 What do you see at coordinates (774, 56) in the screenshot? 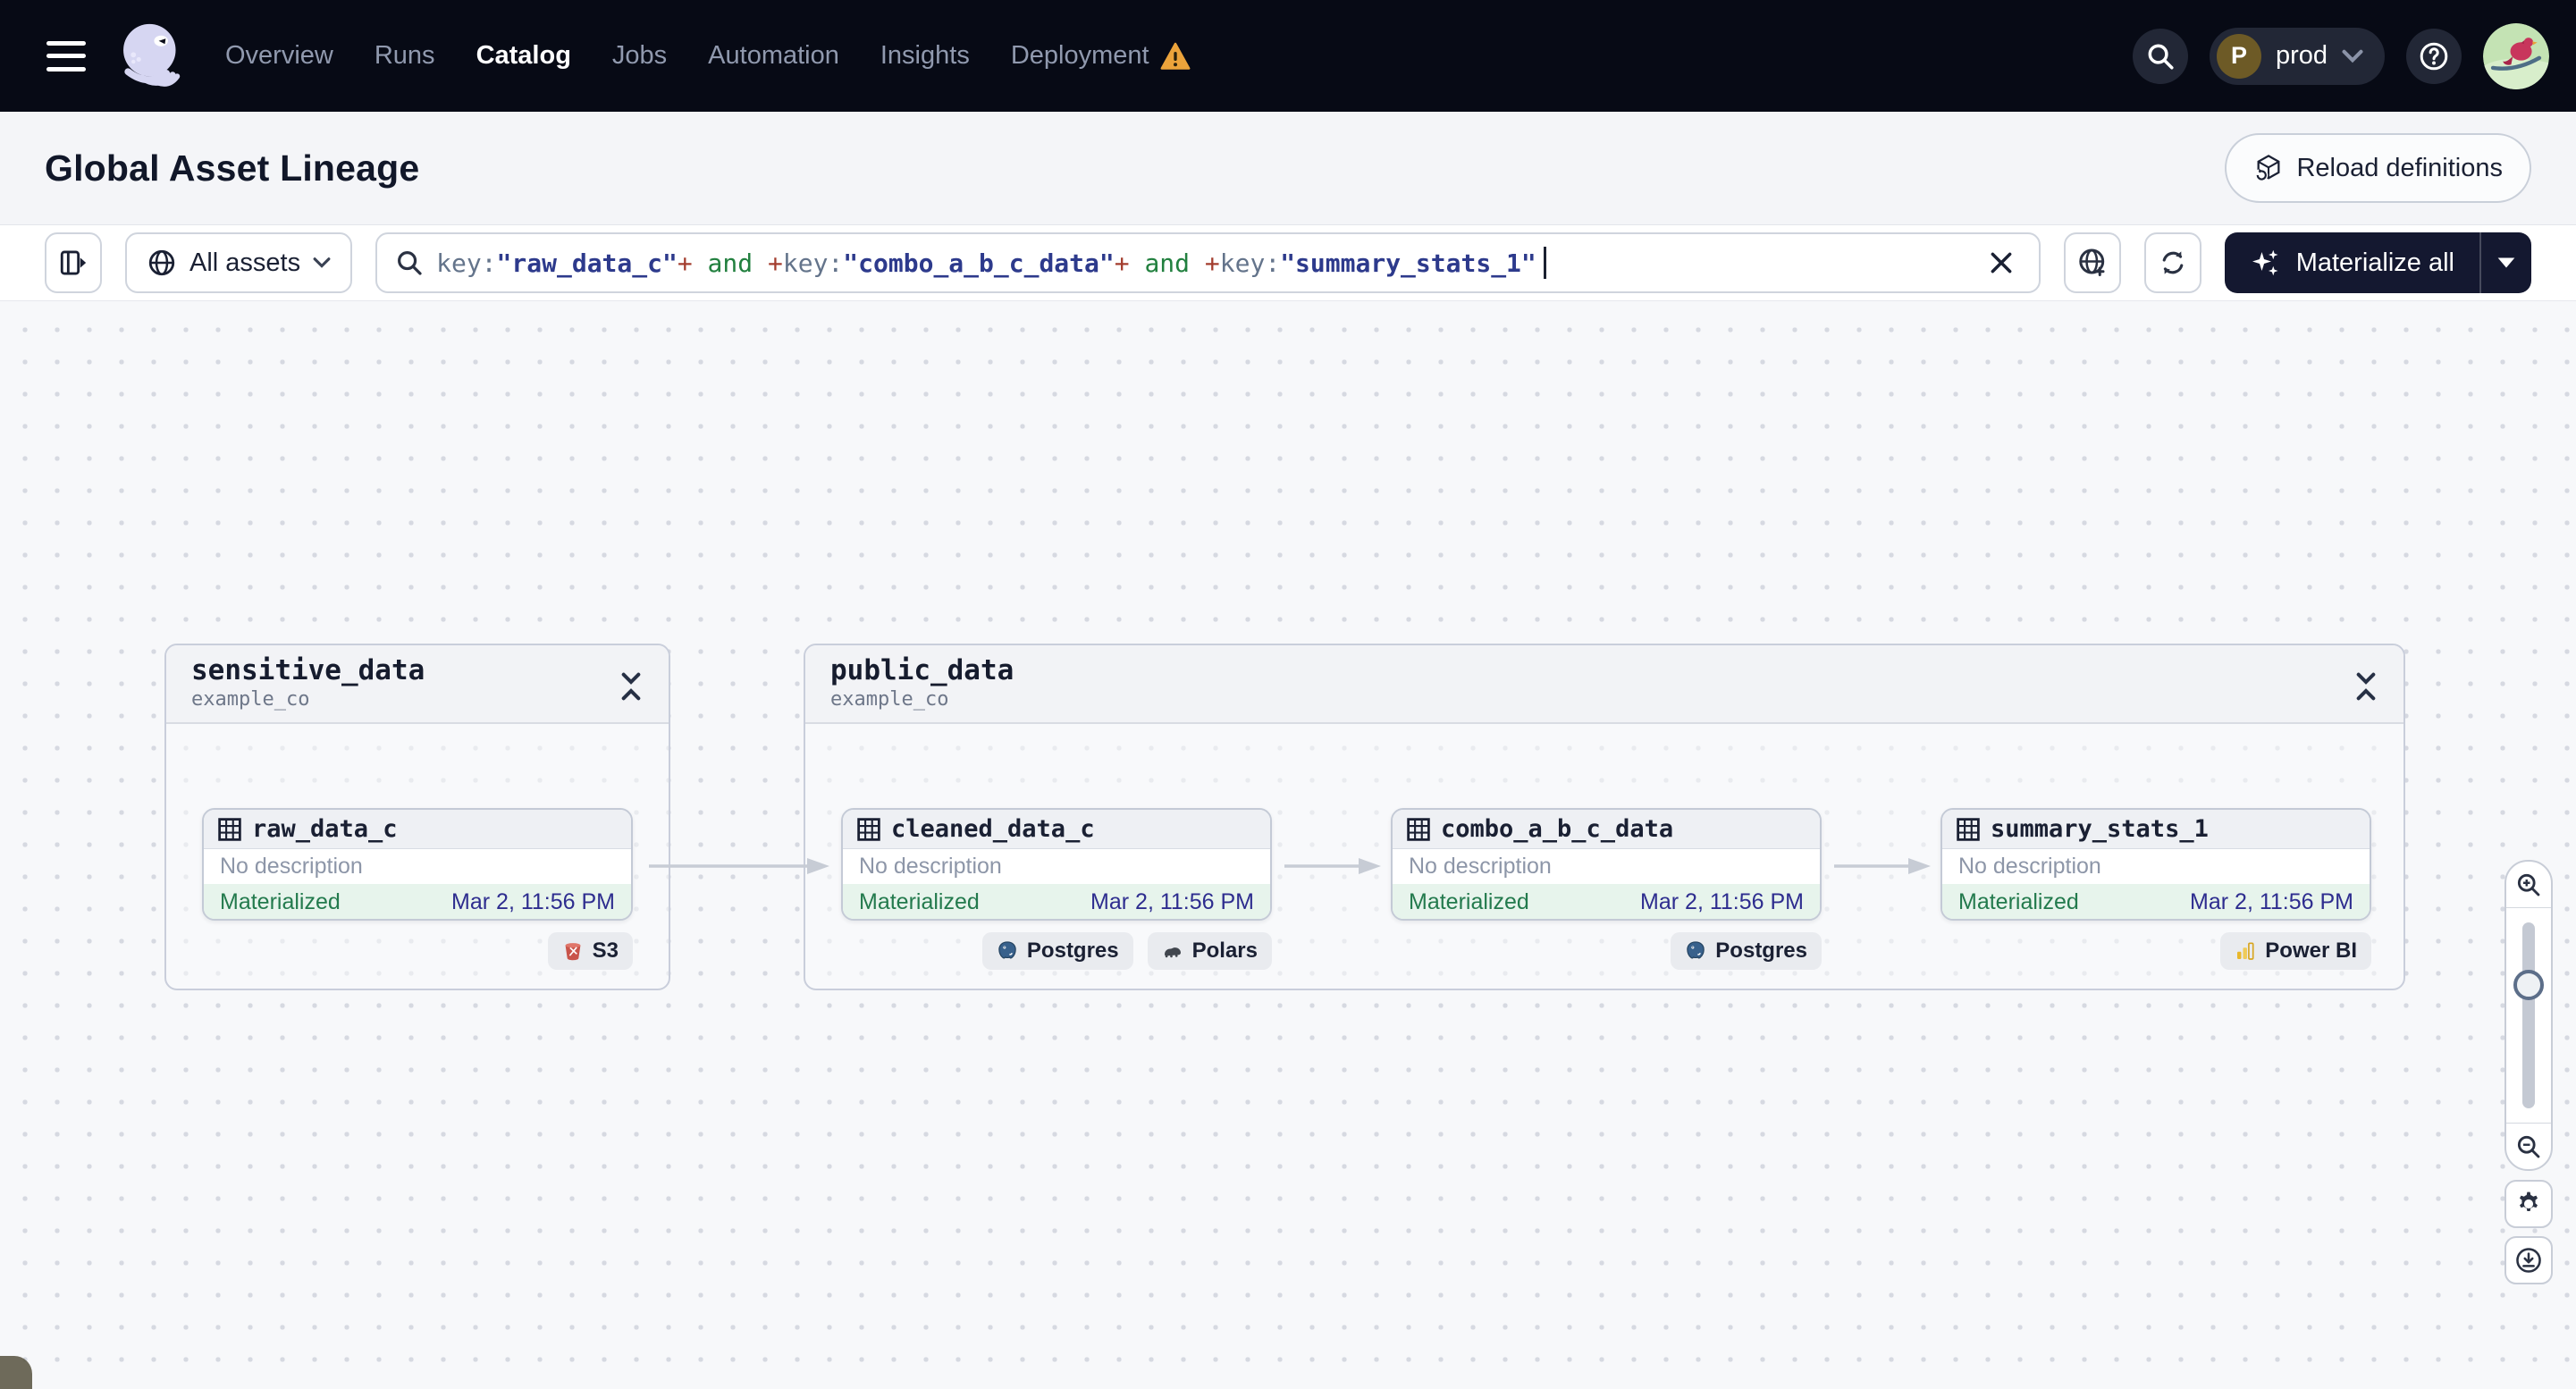
I see `nav-item-automation: Automation` at bounding box center [774, 56].